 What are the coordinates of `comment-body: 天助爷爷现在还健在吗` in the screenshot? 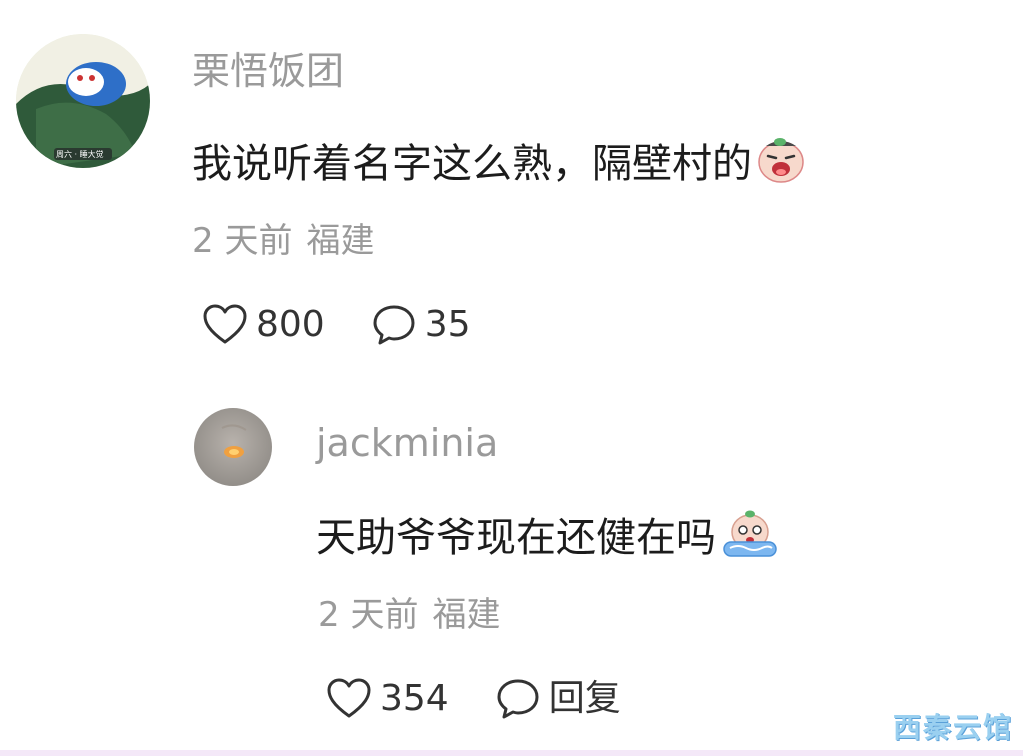 It's located at (516, 537).